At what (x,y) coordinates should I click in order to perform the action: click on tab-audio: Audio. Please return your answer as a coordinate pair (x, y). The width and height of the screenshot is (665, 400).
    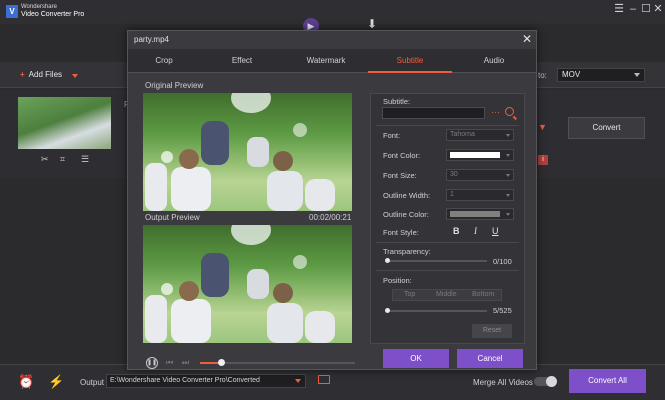
    Looking at the image, I should click on (494, 61).